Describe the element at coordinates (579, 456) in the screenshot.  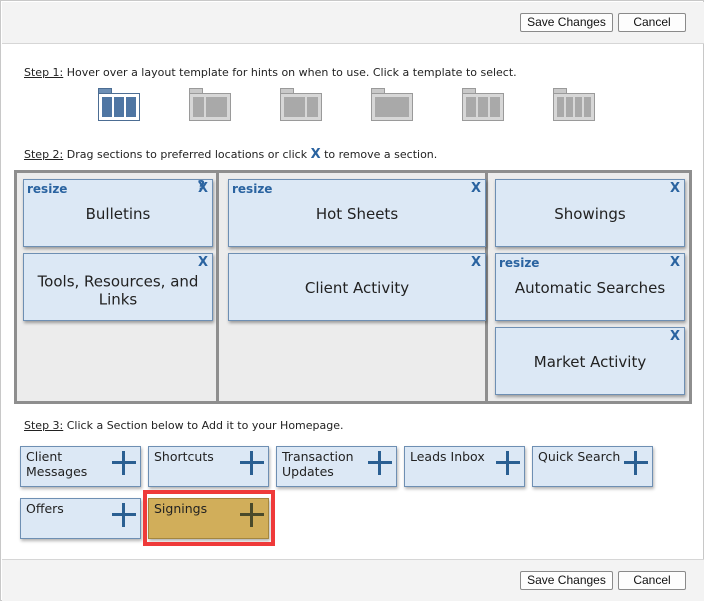
I see `tile-label: Quick Search` at that location.